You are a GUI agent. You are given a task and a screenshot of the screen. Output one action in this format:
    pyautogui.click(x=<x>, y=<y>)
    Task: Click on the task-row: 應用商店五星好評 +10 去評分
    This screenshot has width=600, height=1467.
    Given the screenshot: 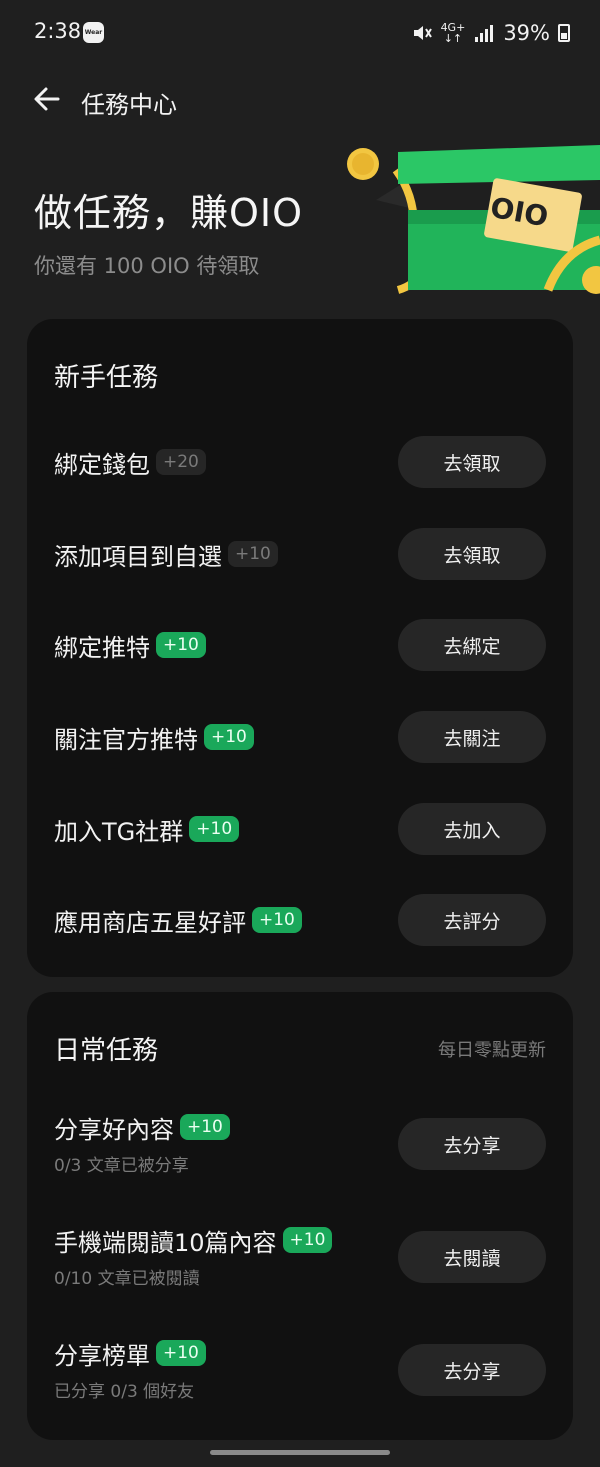 What is the action you would take?
    pyautogui.click(x=300, y=937)
    